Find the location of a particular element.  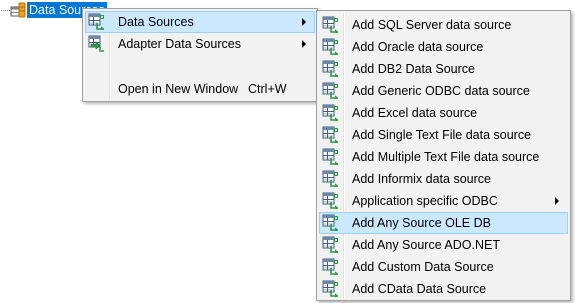

menu-item-add-excel: Add Excel data source is located at coordinates (443, 113).